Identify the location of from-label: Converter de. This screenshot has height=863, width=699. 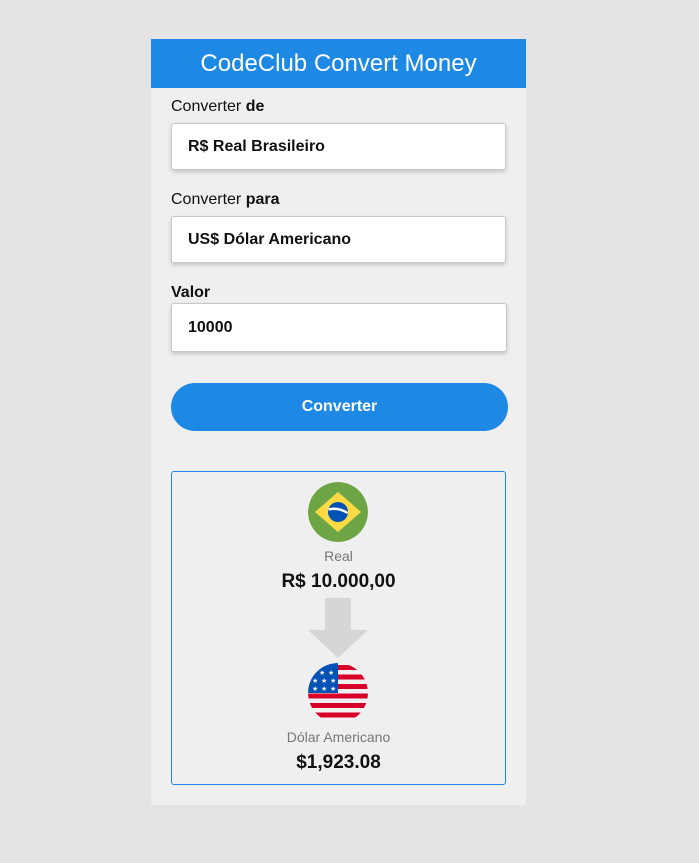
(217, 107).